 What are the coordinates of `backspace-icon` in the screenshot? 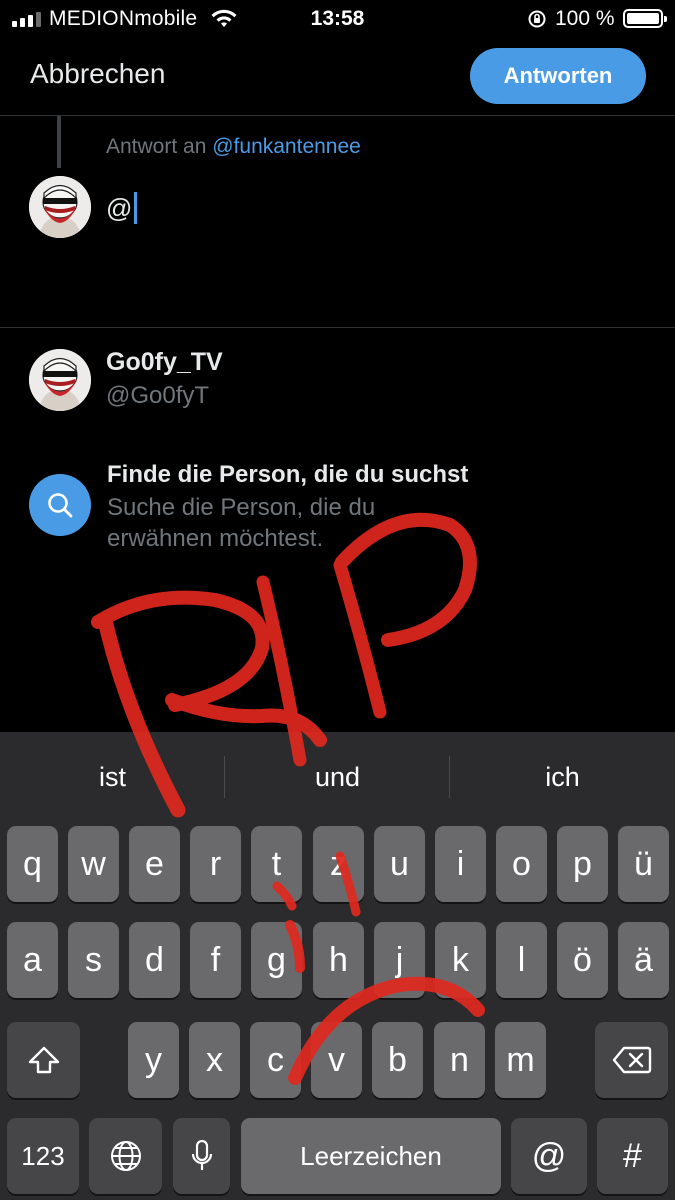 It's located at (631, 1060).